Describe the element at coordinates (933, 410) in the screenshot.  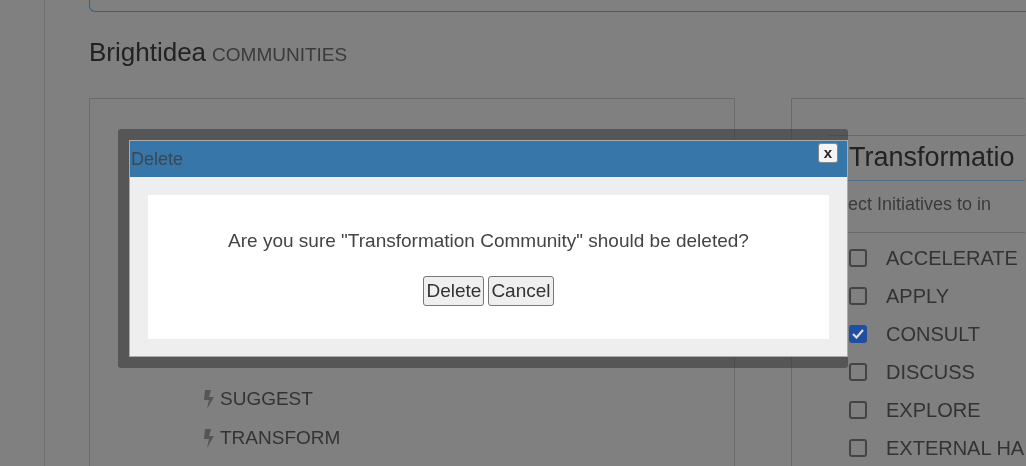
I see `initiative-label: EXPLORE` at that location.